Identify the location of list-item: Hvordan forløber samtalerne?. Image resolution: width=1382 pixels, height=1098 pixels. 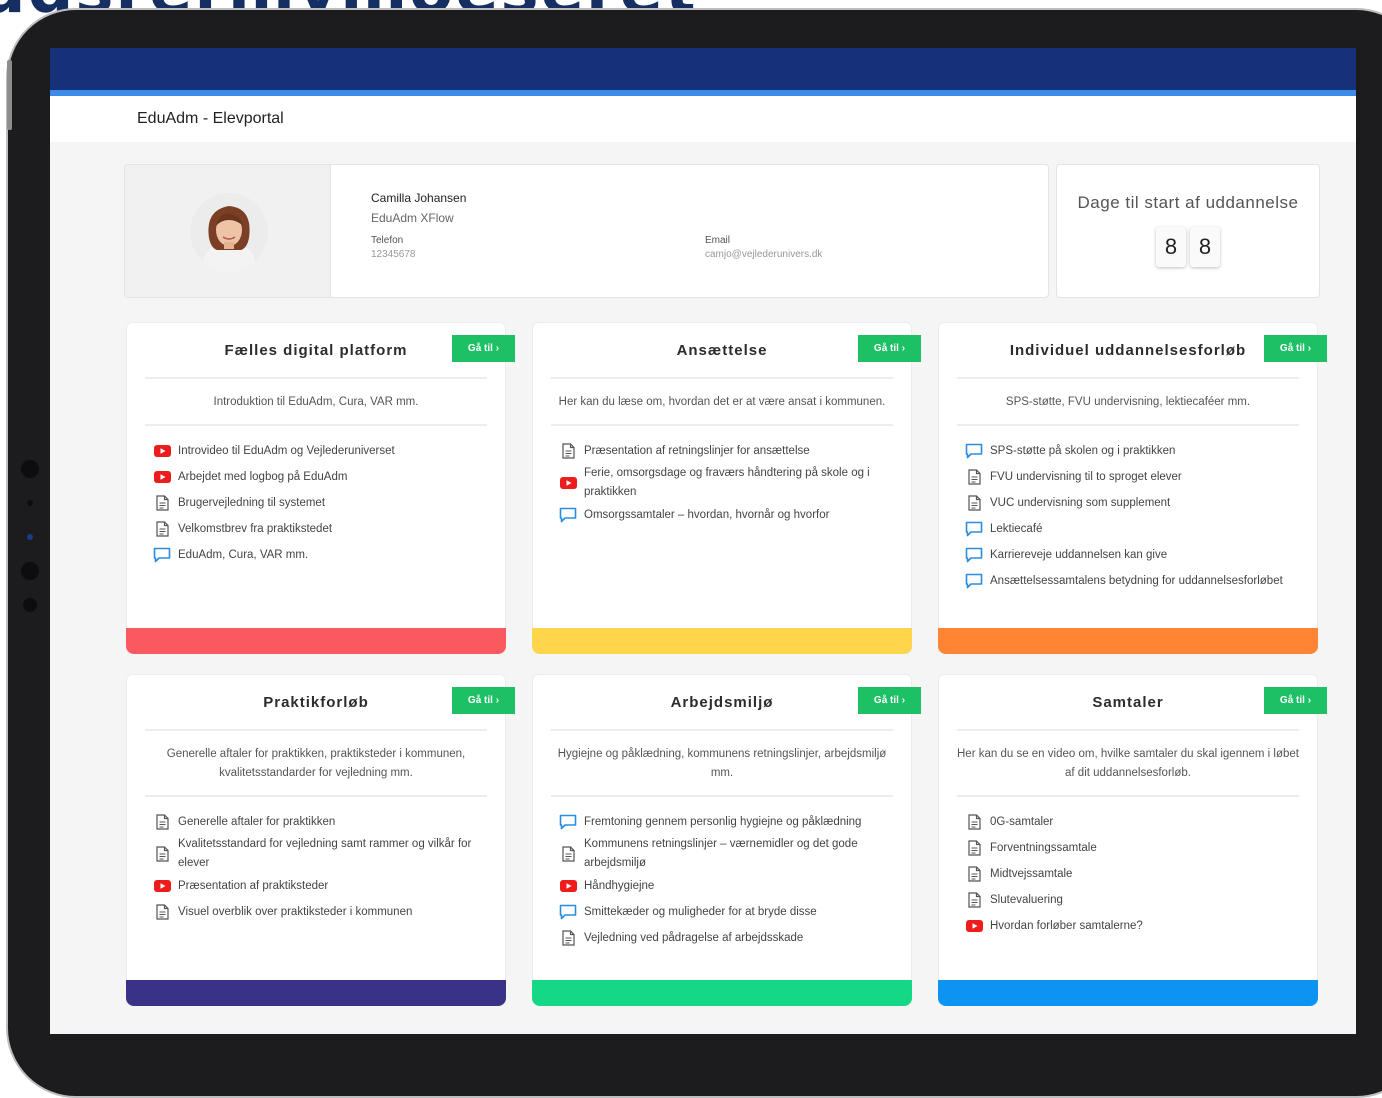
(1141, 926).